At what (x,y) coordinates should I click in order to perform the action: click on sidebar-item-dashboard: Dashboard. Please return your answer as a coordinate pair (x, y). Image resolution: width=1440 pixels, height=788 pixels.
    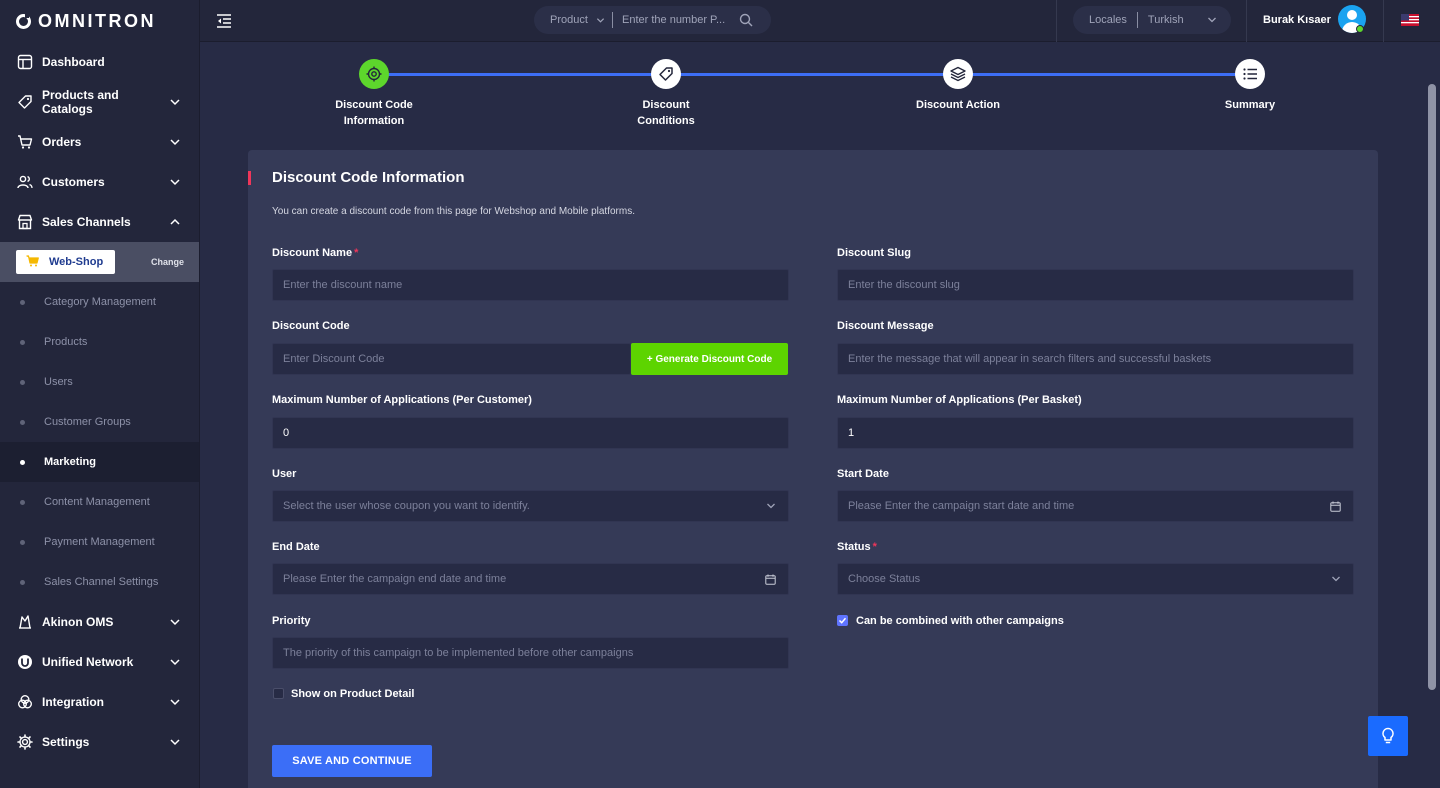
    Looking at the image, I should click on (99, 62).